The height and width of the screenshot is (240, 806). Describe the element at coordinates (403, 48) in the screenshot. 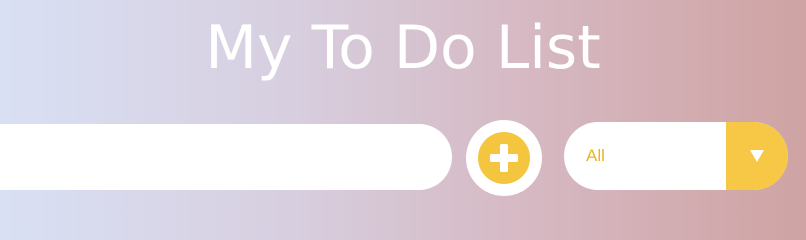

I see `page-title: My To Do List` at that location.